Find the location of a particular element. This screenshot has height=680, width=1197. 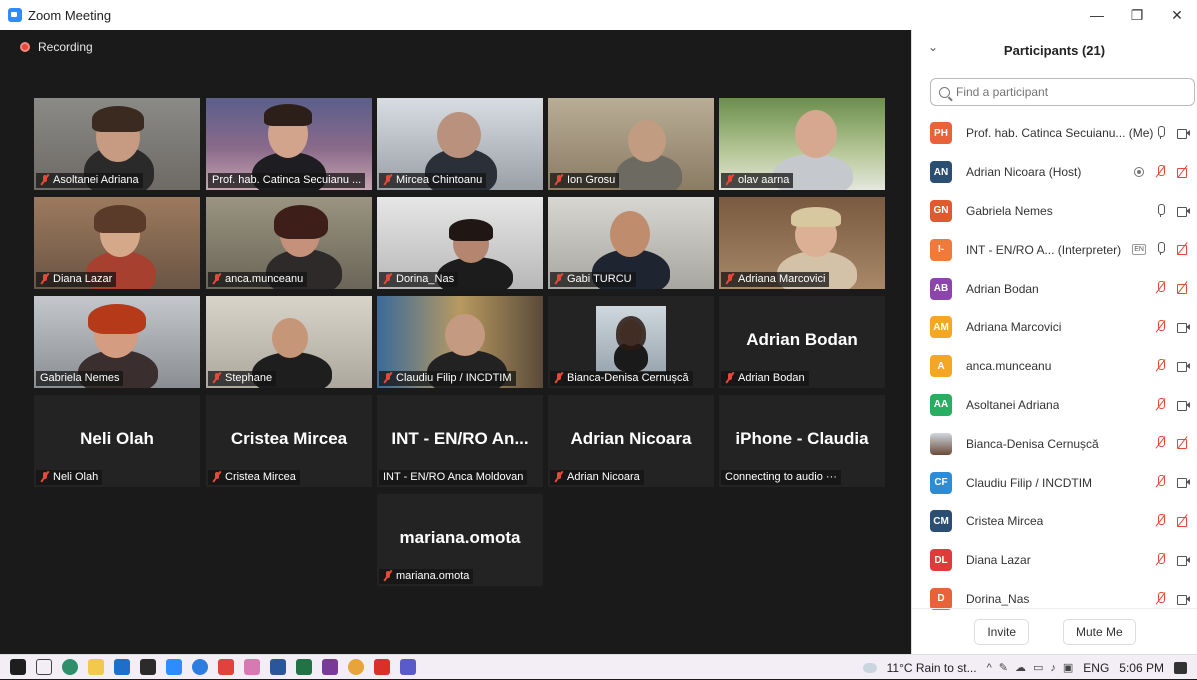

video-tile: anca.munceanu is located at coordinates (289, 243).